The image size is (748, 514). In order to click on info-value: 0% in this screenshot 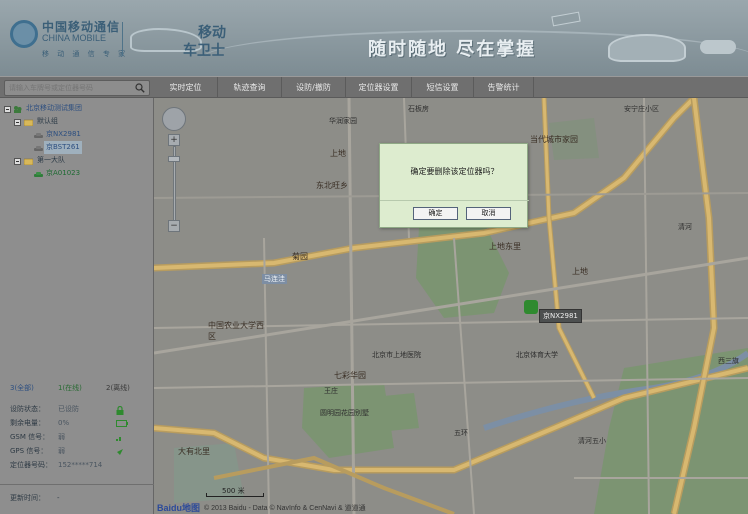, I will do `click(64, 423)`.